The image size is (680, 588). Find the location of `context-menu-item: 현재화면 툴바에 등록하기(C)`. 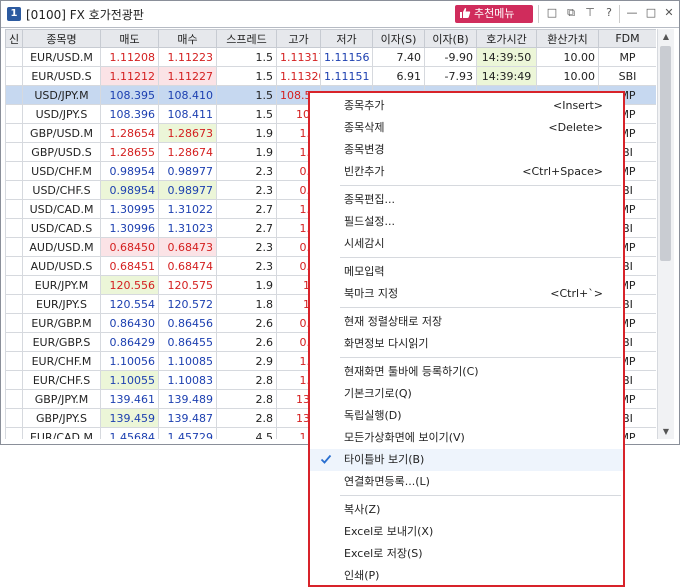

context-menu-item: 현재화면 툴바에 등록하기(C) is located at coordinates (466, 372).